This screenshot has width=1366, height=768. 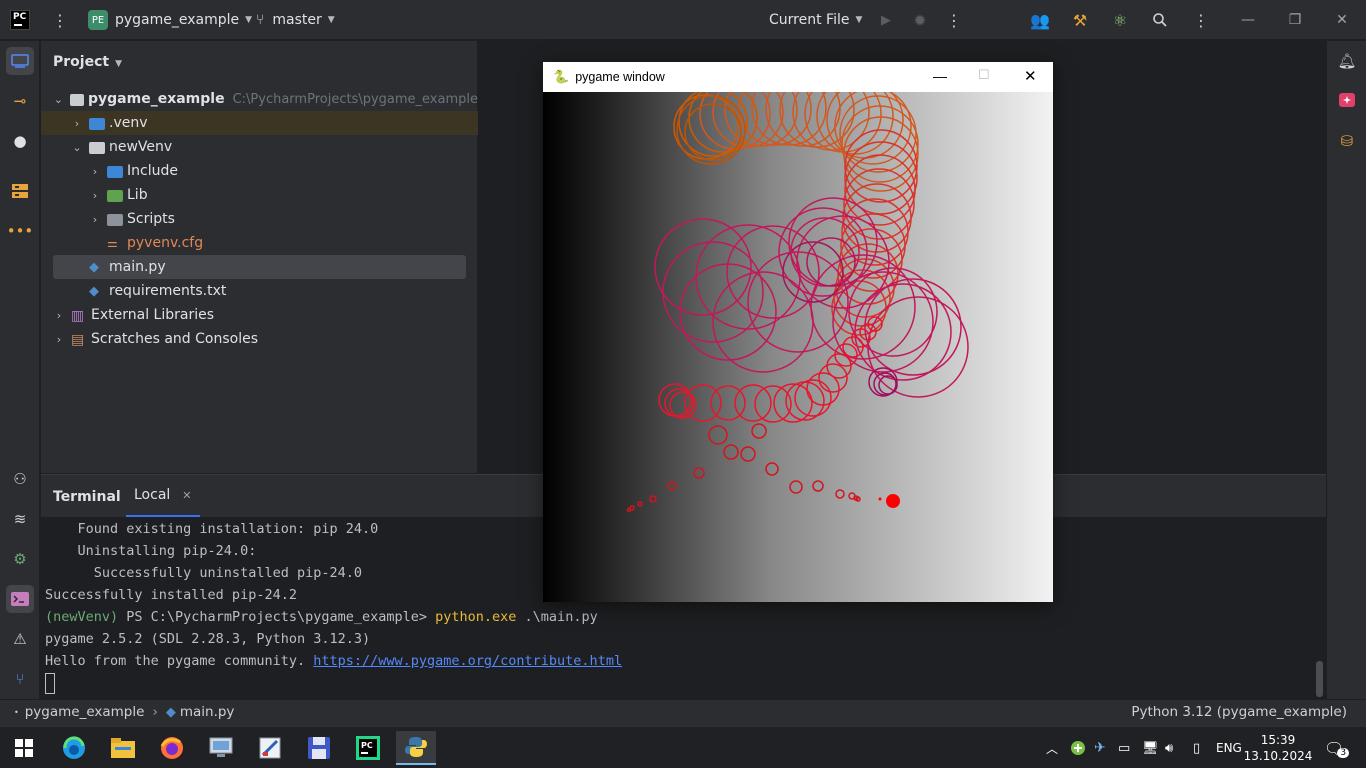 I want to click on file-explorer-icon, so click(x=123, y=748).